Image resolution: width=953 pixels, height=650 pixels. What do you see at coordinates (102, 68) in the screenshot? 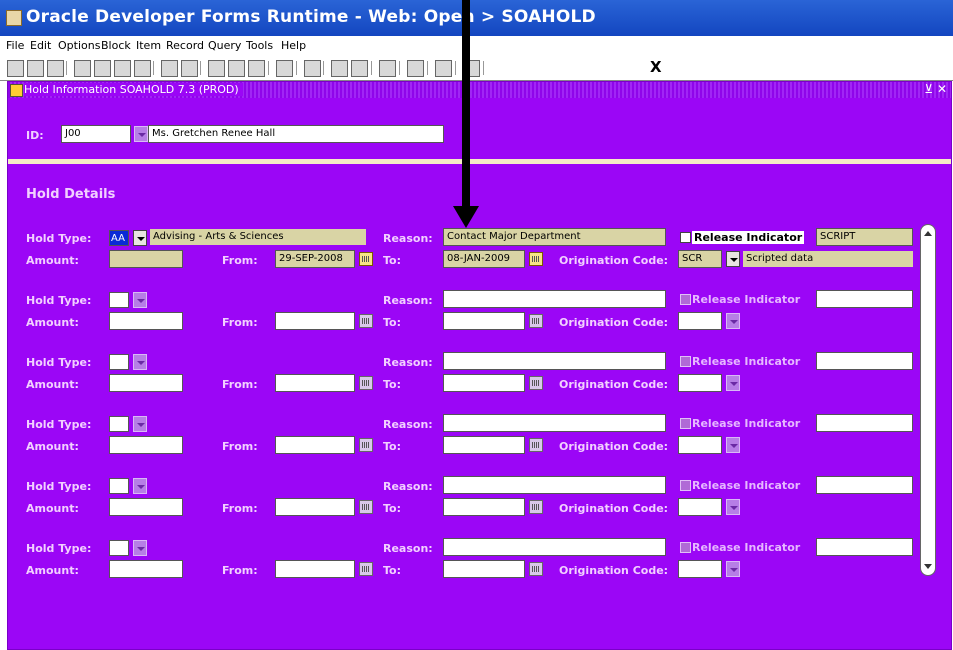
I see `insert-record-icon` at bounding box center [102, 68].